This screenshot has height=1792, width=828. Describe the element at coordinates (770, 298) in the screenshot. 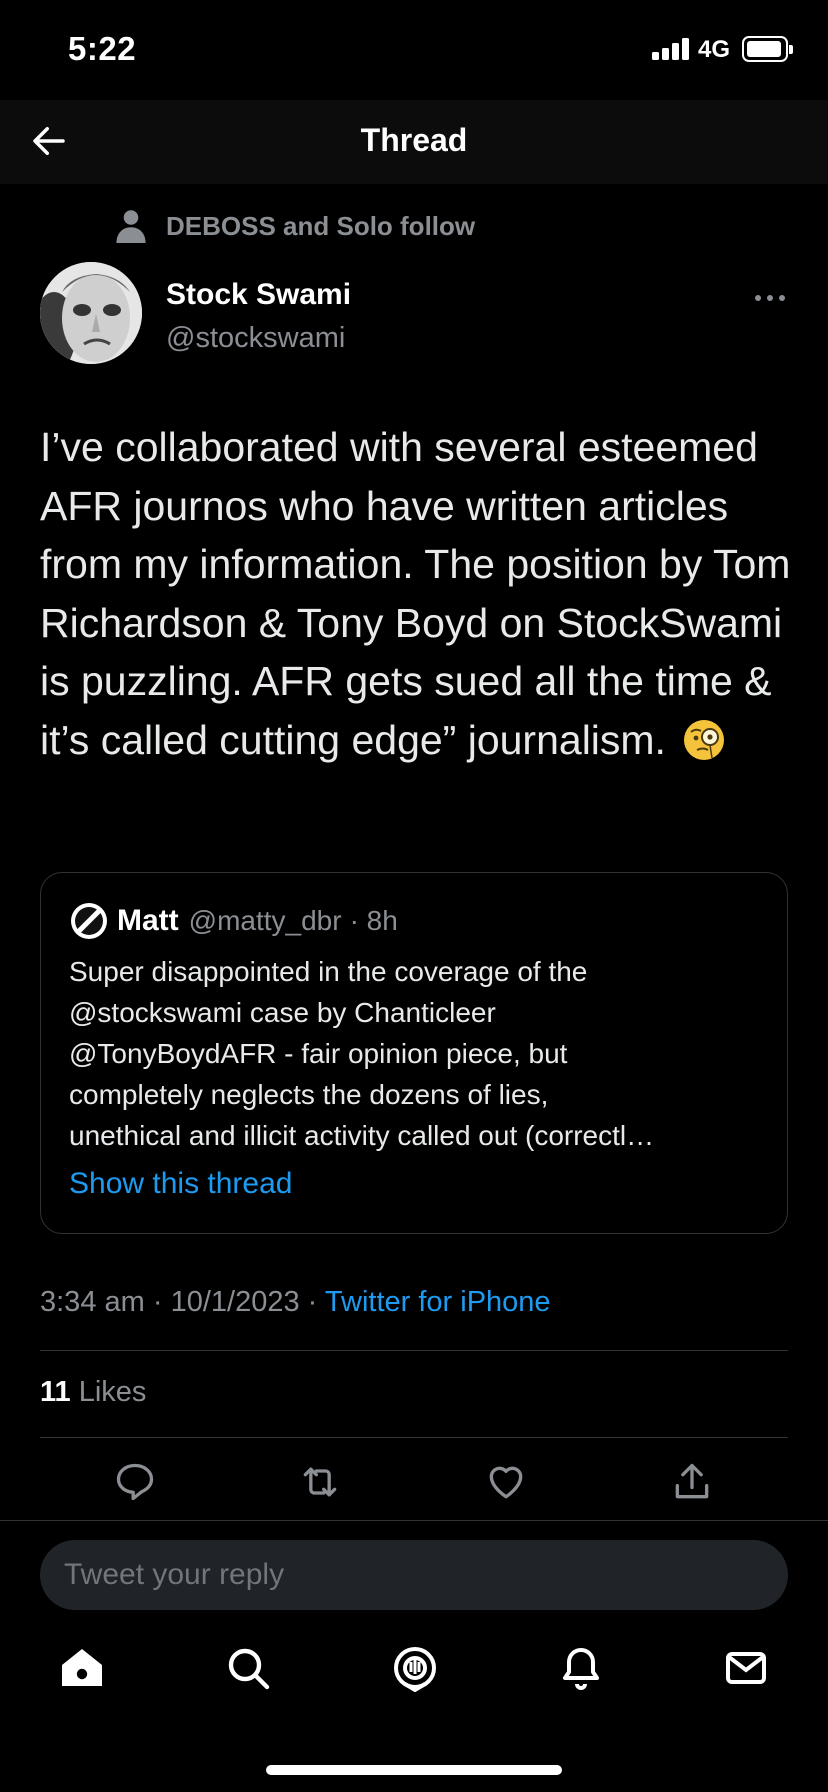

I see `more-options-icon` at that location.